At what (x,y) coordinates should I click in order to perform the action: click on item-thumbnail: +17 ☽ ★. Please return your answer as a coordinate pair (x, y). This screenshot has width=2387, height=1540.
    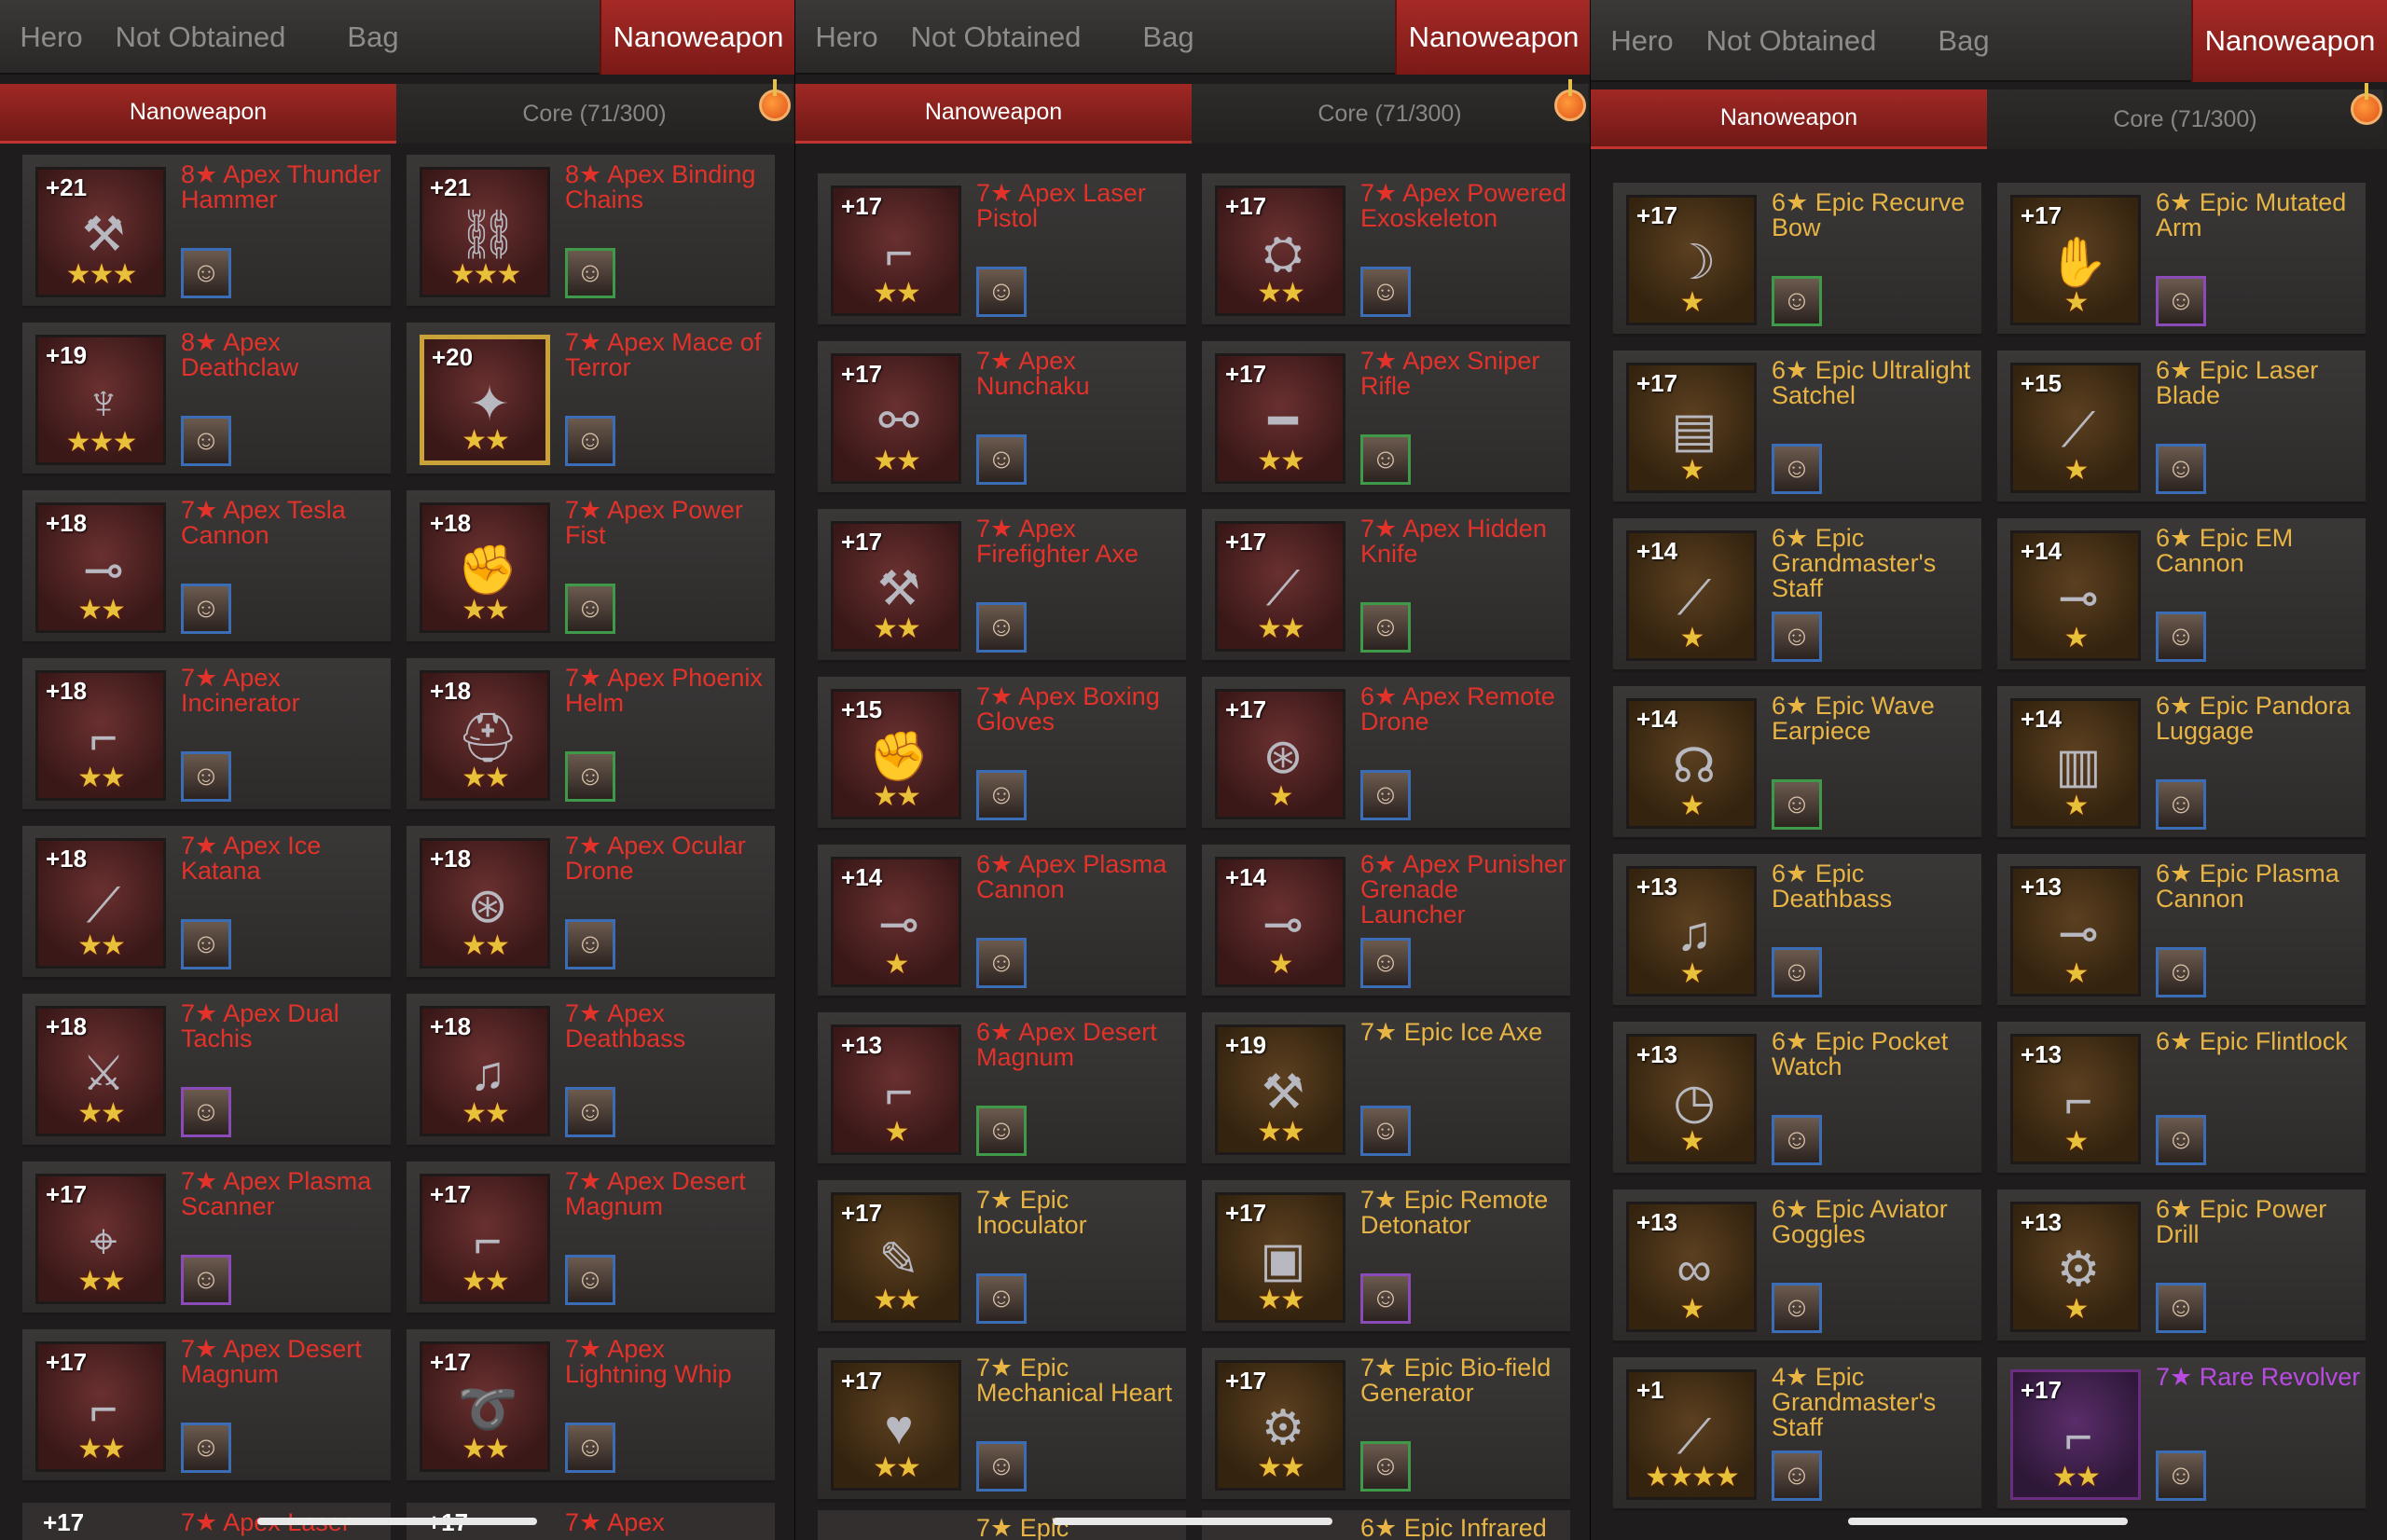
    Looking at the image, I should click on (1691, 260).